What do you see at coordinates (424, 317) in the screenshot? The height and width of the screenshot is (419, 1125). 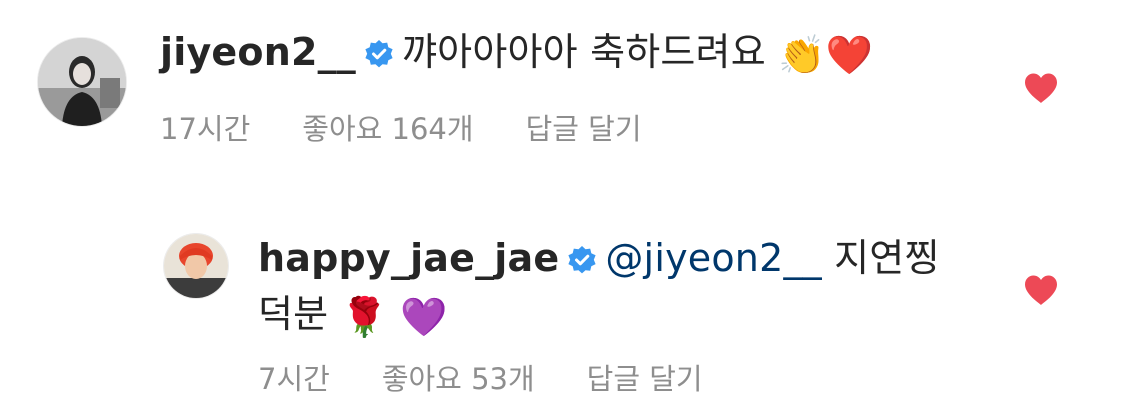 I see `purple-heart-icon: 💜` at bounding box center [424, 317].